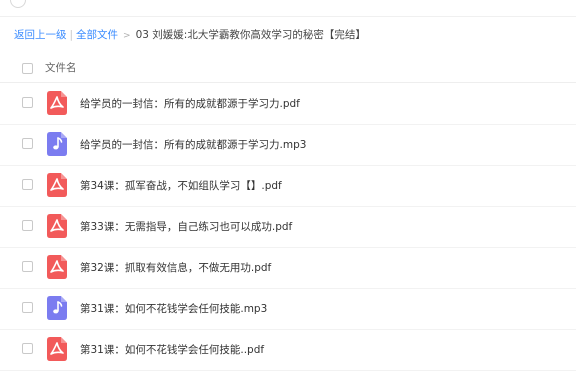 Image resolution: width=576 pixels, height=371 pixels. Describe the element at coordinates (175, 267) in the screenshot. I see `file-name: 第32课：抓取有效信息，不做无用功.pdf` at that location.